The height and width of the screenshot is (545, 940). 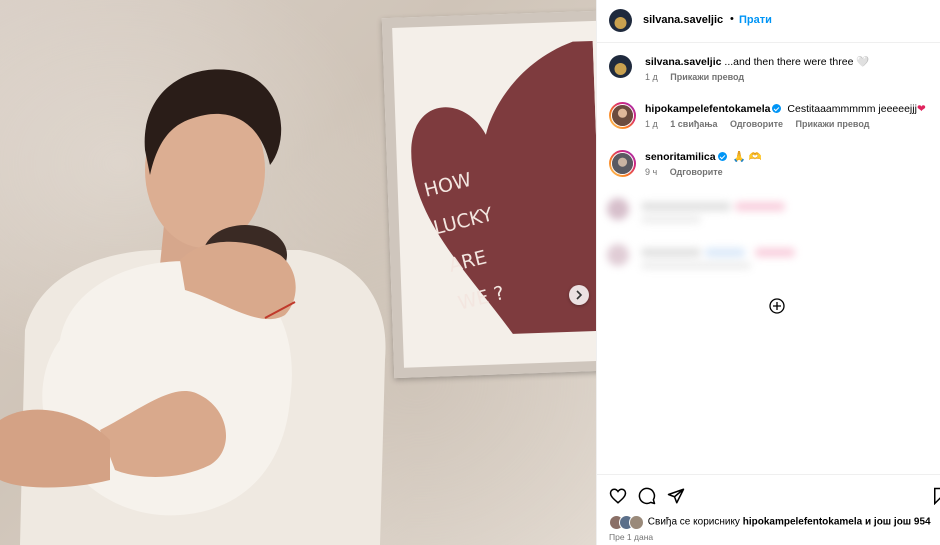 I want to click on paper-plane-icon, so click(x=676, y=496).